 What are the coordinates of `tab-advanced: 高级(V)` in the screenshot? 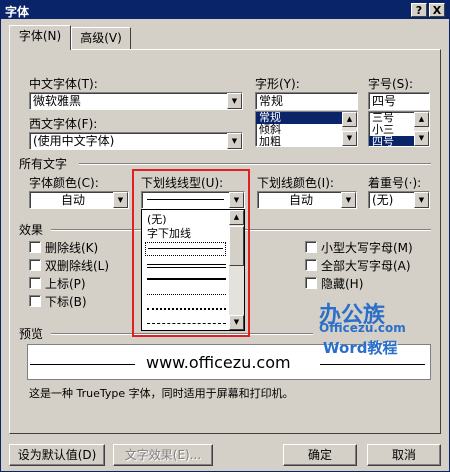 It's located at (101, 38).